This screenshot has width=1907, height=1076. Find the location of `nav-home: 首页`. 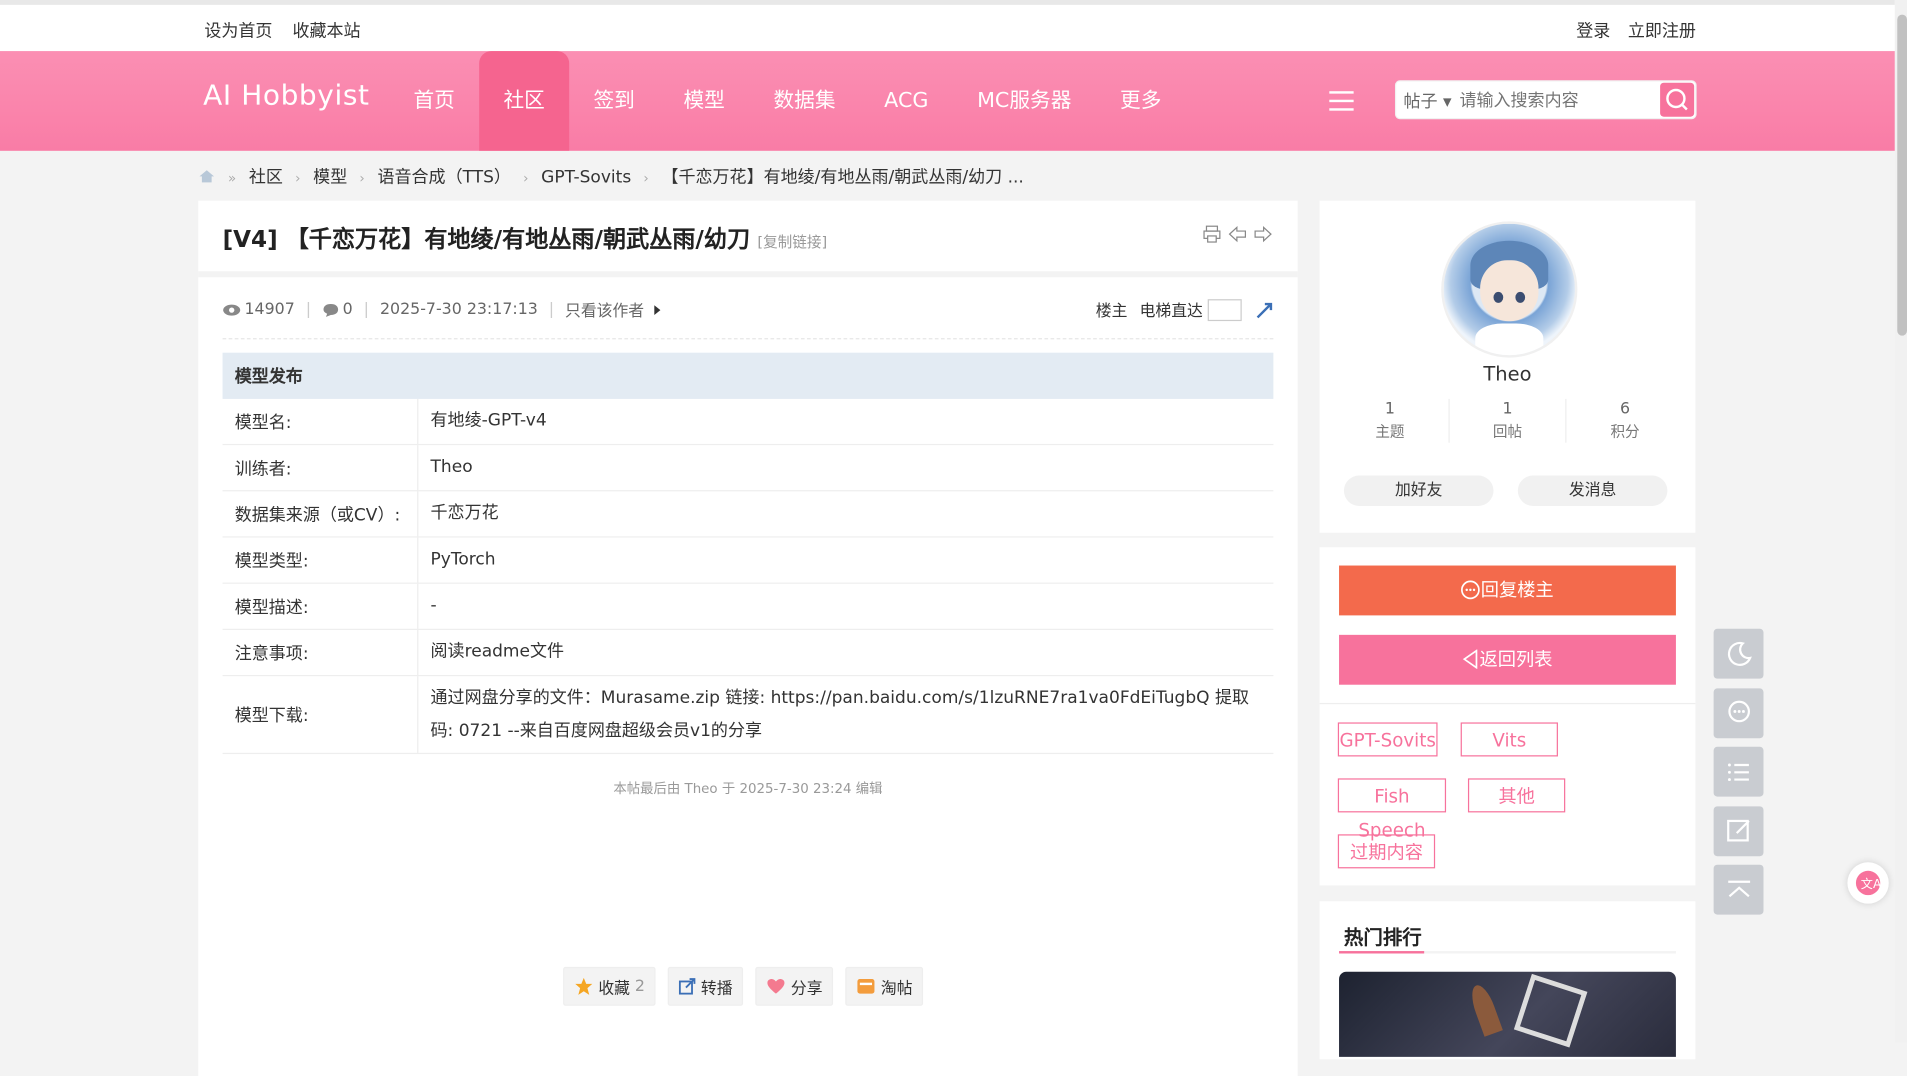

nav-home: 首页 is located at coordinates (434, 101).